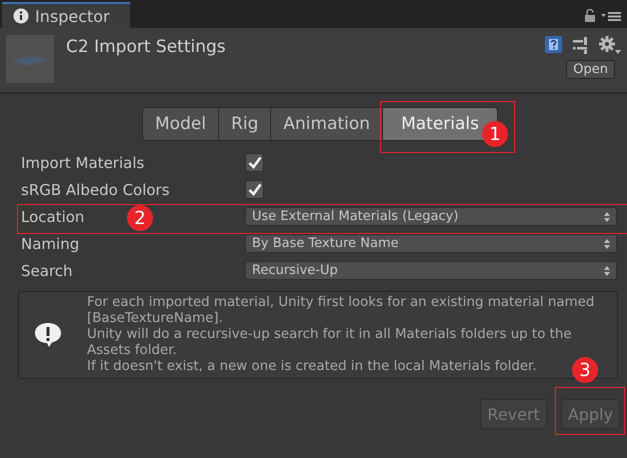 This screenshot has width=627, height=458. What do you see at coordinates (610, 45) in the screenshot?
I see `settings-icon` at bounding box center [610, 45].